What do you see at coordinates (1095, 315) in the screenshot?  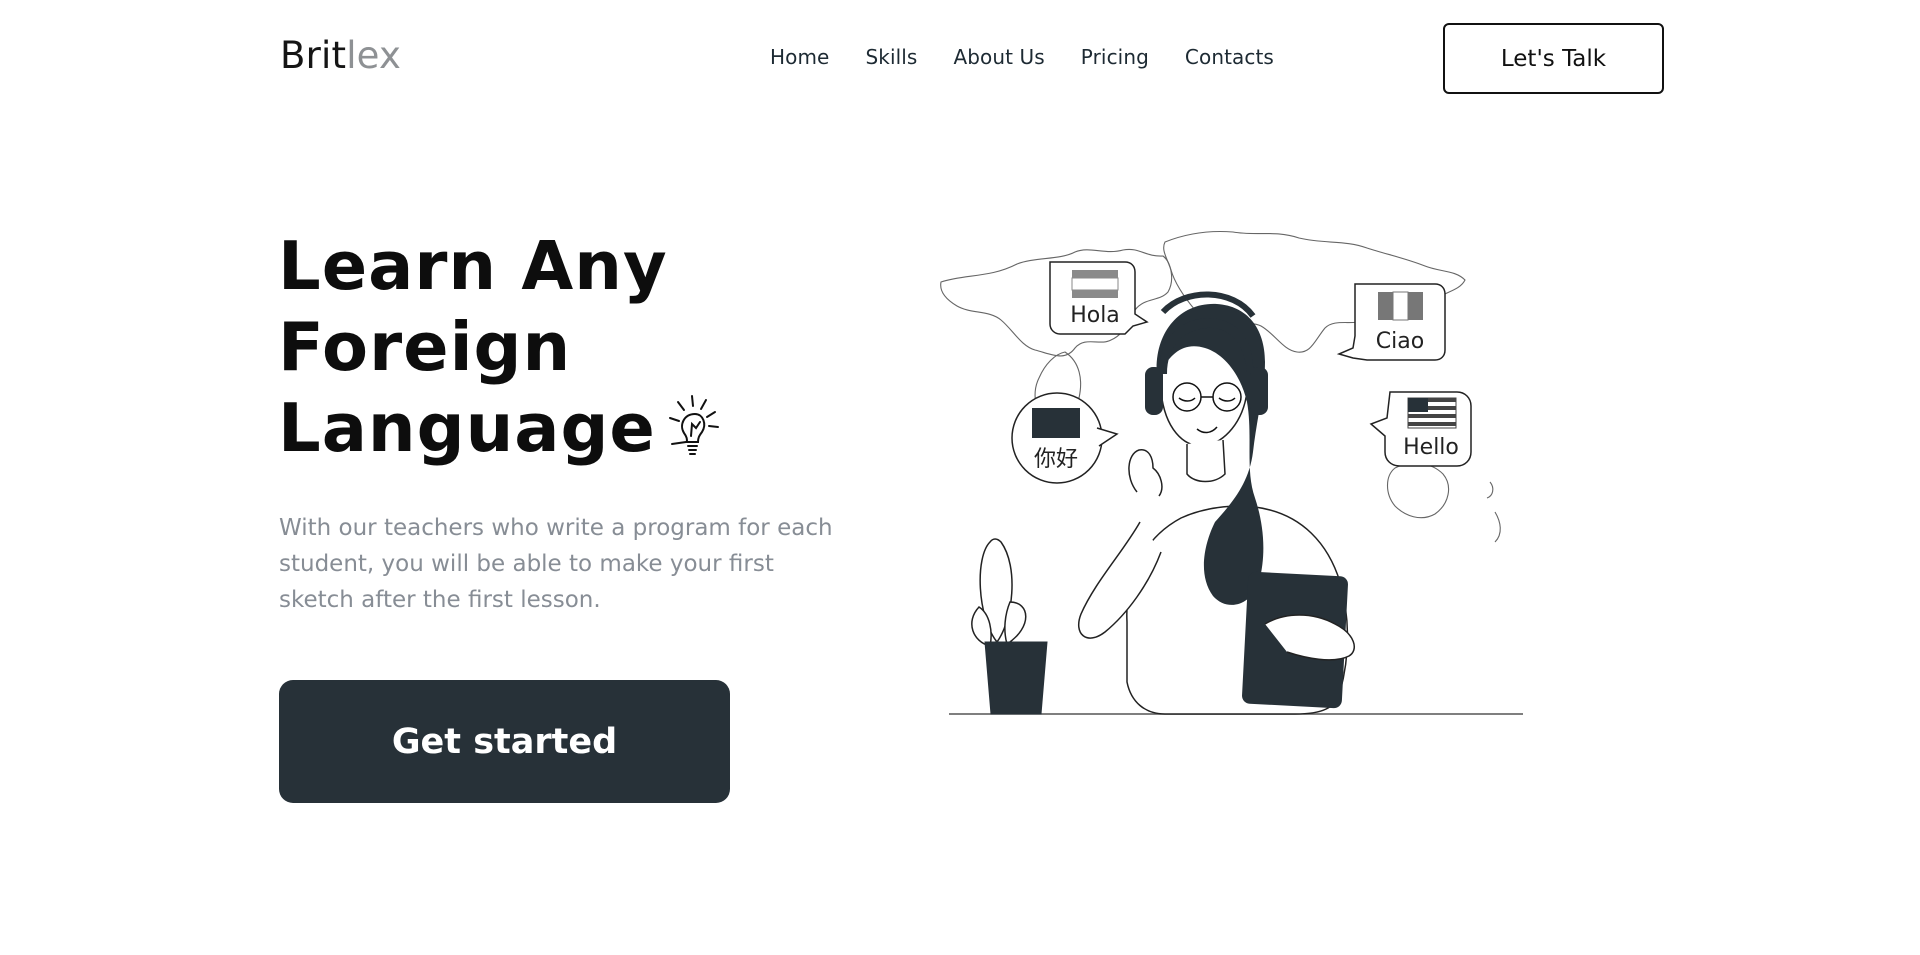 I see `bubble-hola-text: Hola` at bounding box center [1095, 315].